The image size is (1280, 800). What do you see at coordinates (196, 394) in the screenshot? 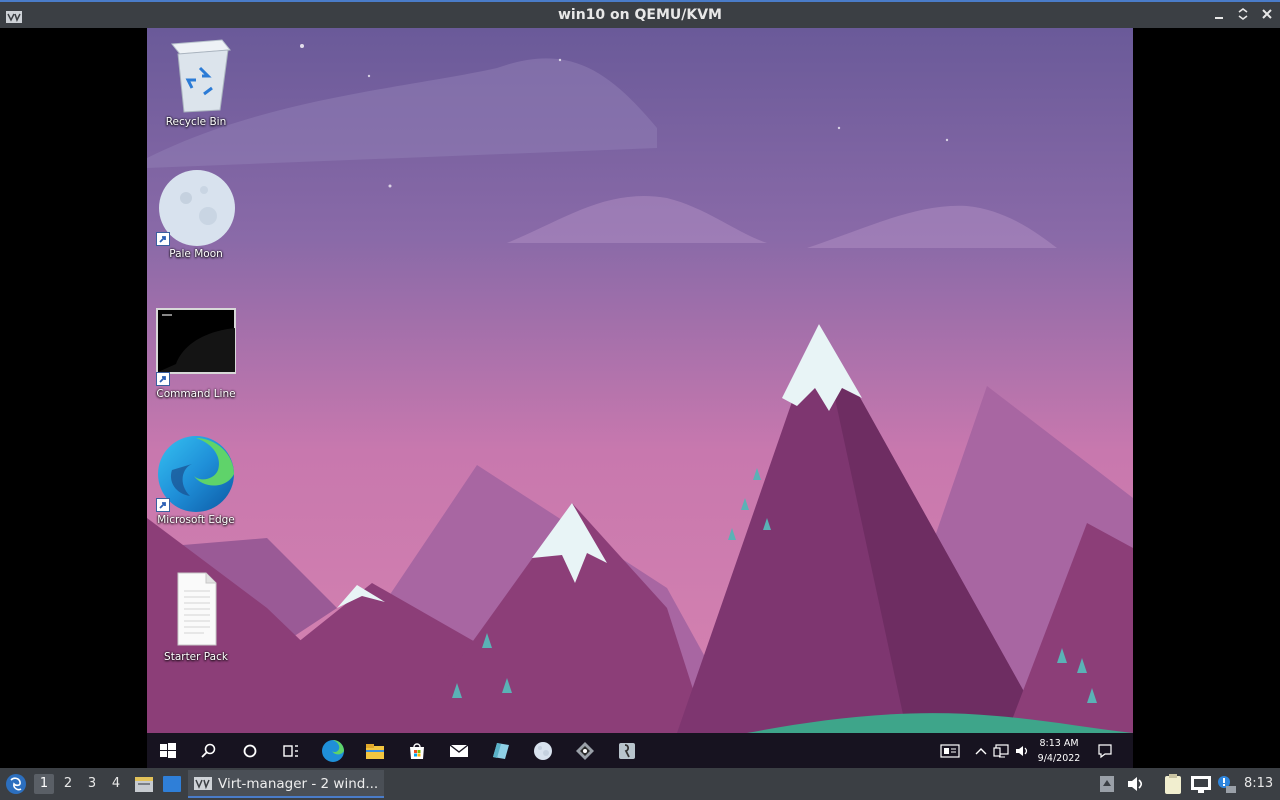
I see `desktop-icon-label: Command Line` at bounding box center [196, 394].